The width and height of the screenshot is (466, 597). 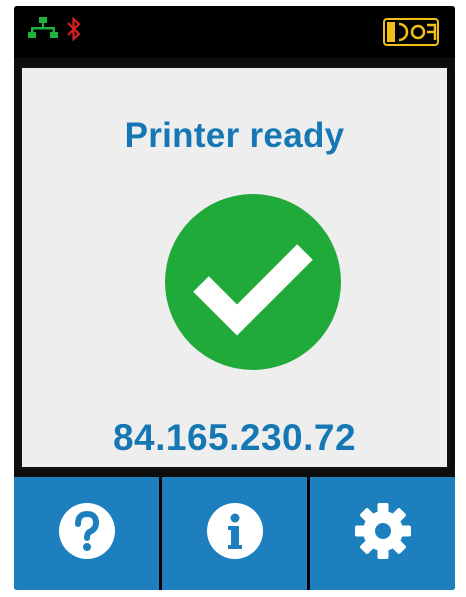 I want to click on status-title: Printer ready, so click(x=234, y=135).